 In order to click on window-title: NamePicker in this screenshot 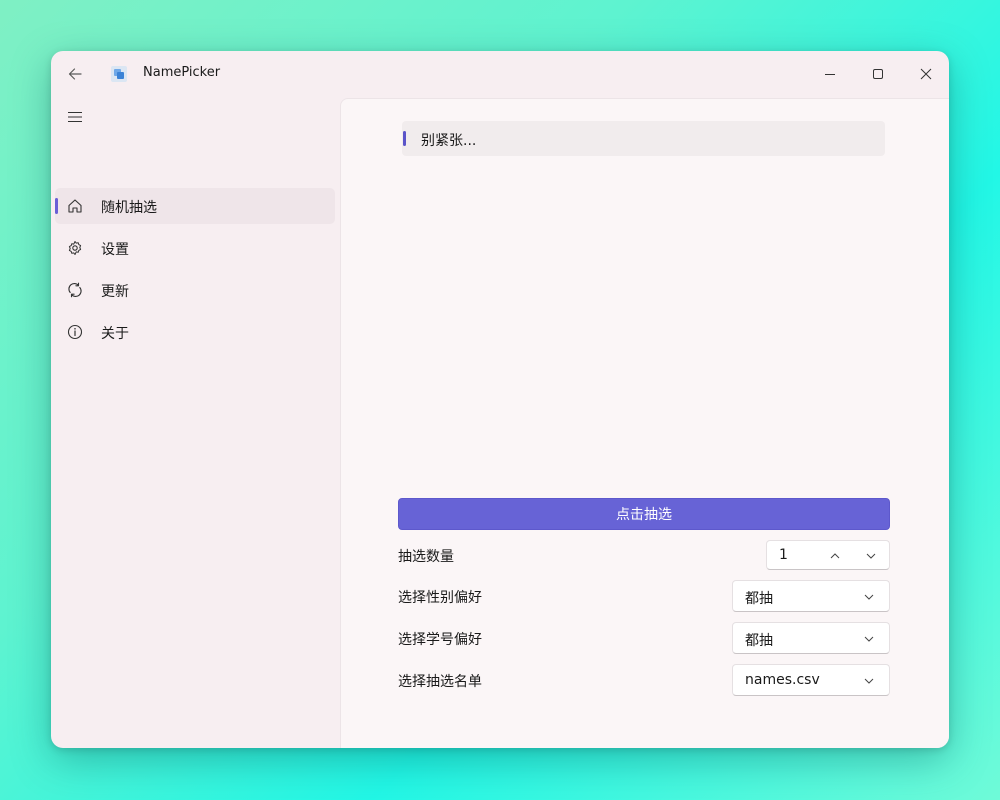, I will do `click(182, 72)`.